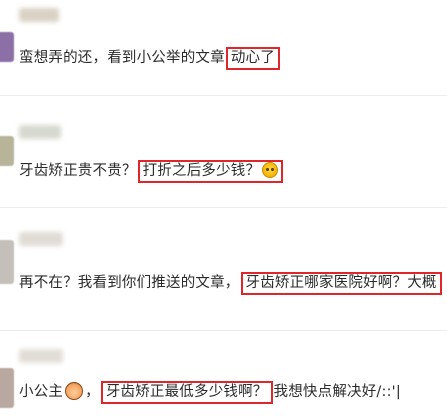 The width and height of the screenshot is (447, 420). What do you see at coordinates (341, 283) in the screenshot?
I see `highlighted-phrase: 牙齿矫正哪家医院好啊？大概` at bounding box center [341, 283].